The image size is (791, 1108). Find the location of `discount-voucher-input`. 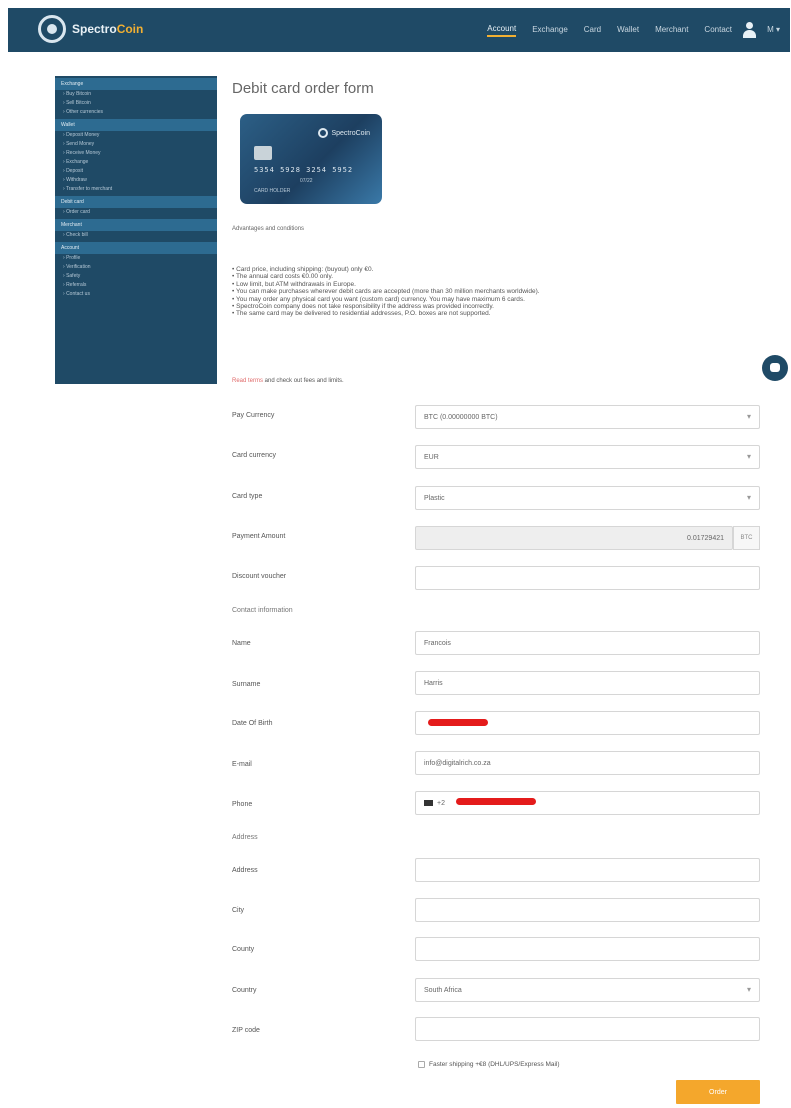

discount-voucher-input is located at coordinates (587, 578).